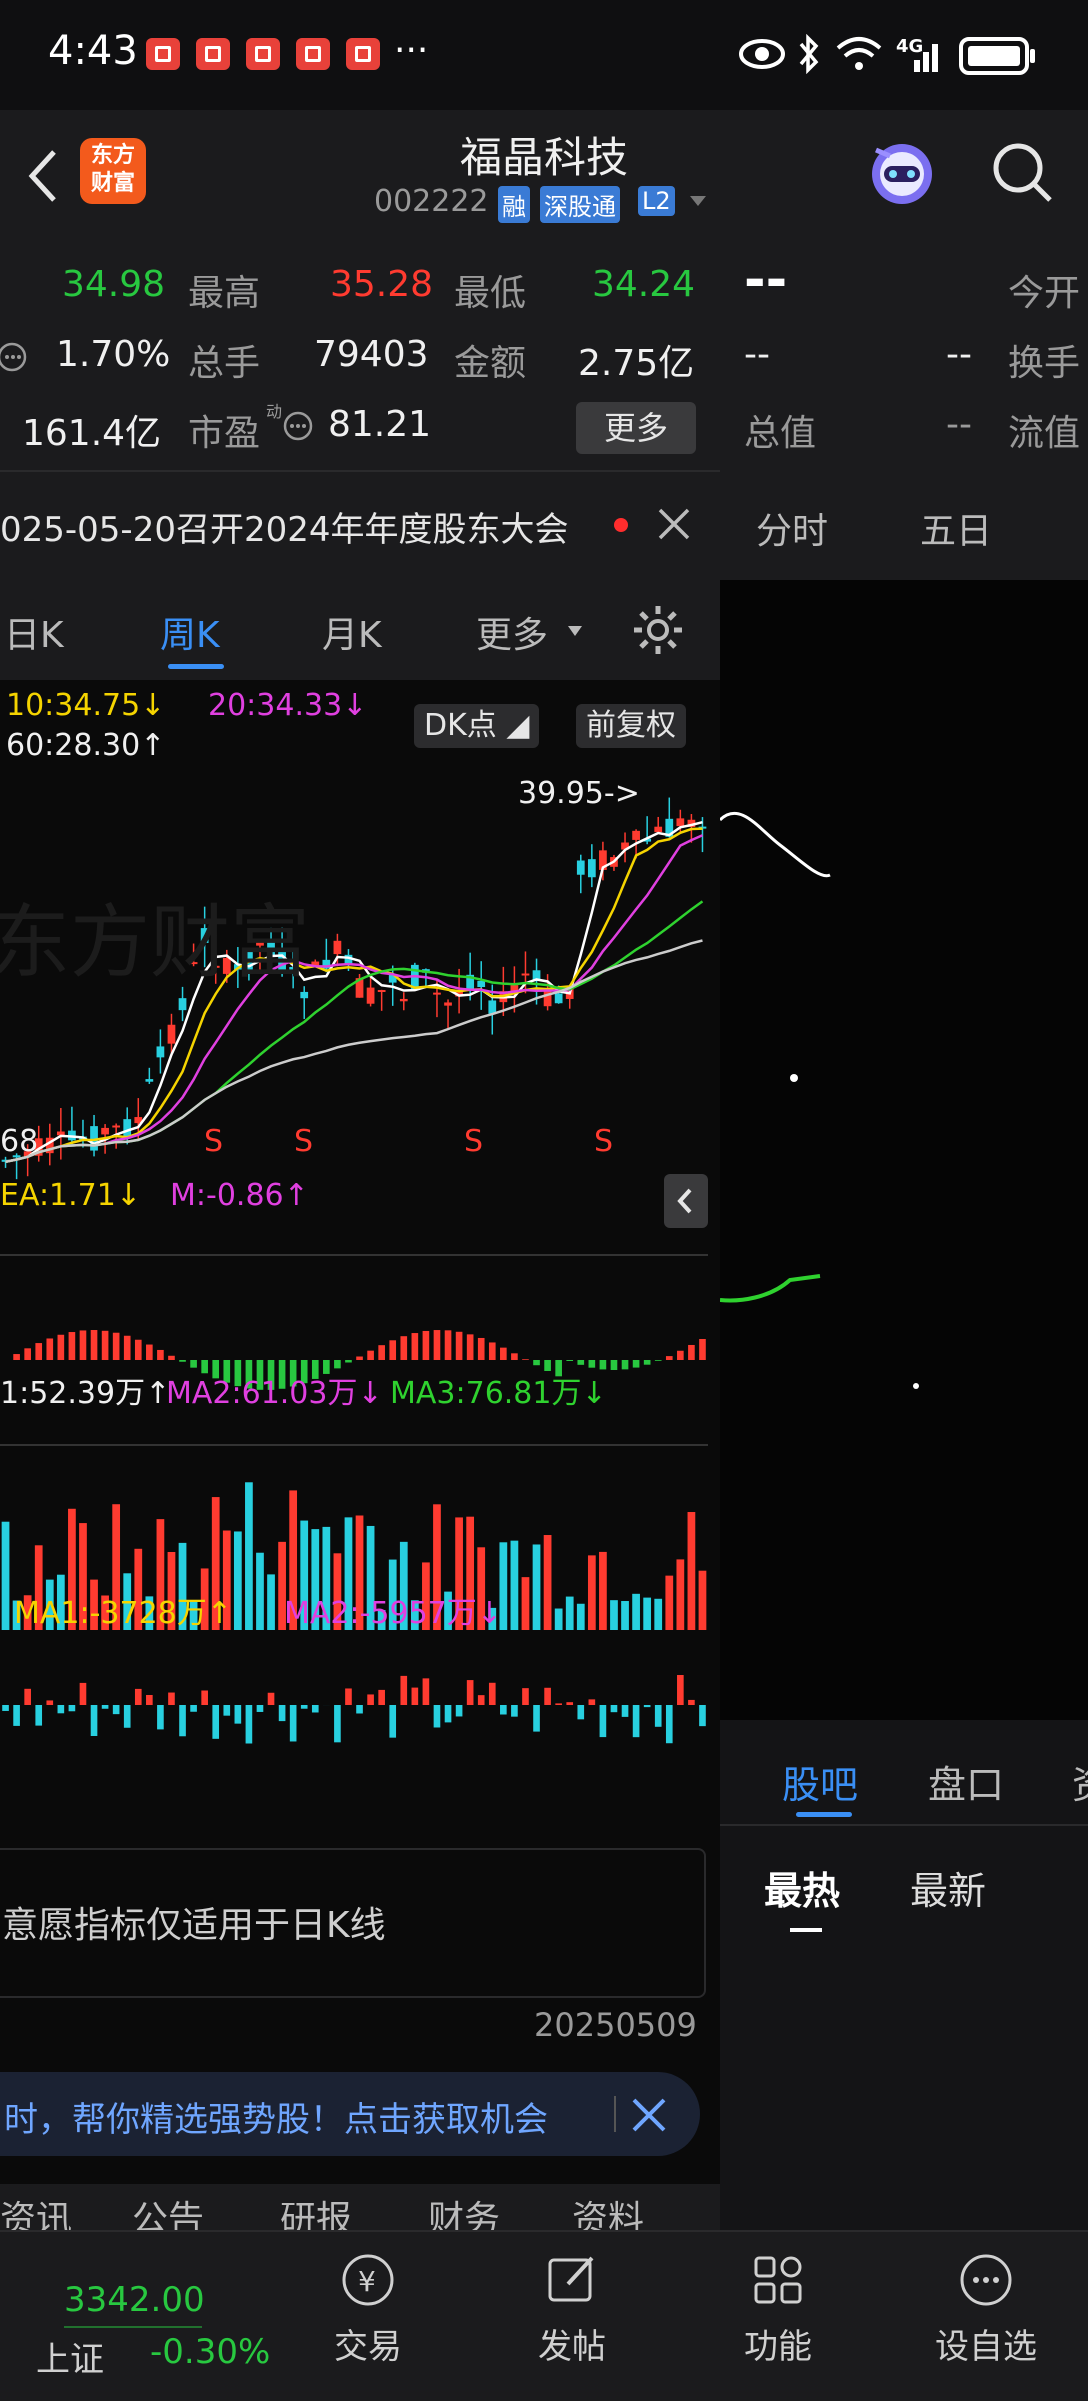 This screenshot has width=1088, height=2401. Describe the element at coordinates (274, 1393) in the screenshot. I see `vol-ma2-label: MA2:61.03万↓` at that location.